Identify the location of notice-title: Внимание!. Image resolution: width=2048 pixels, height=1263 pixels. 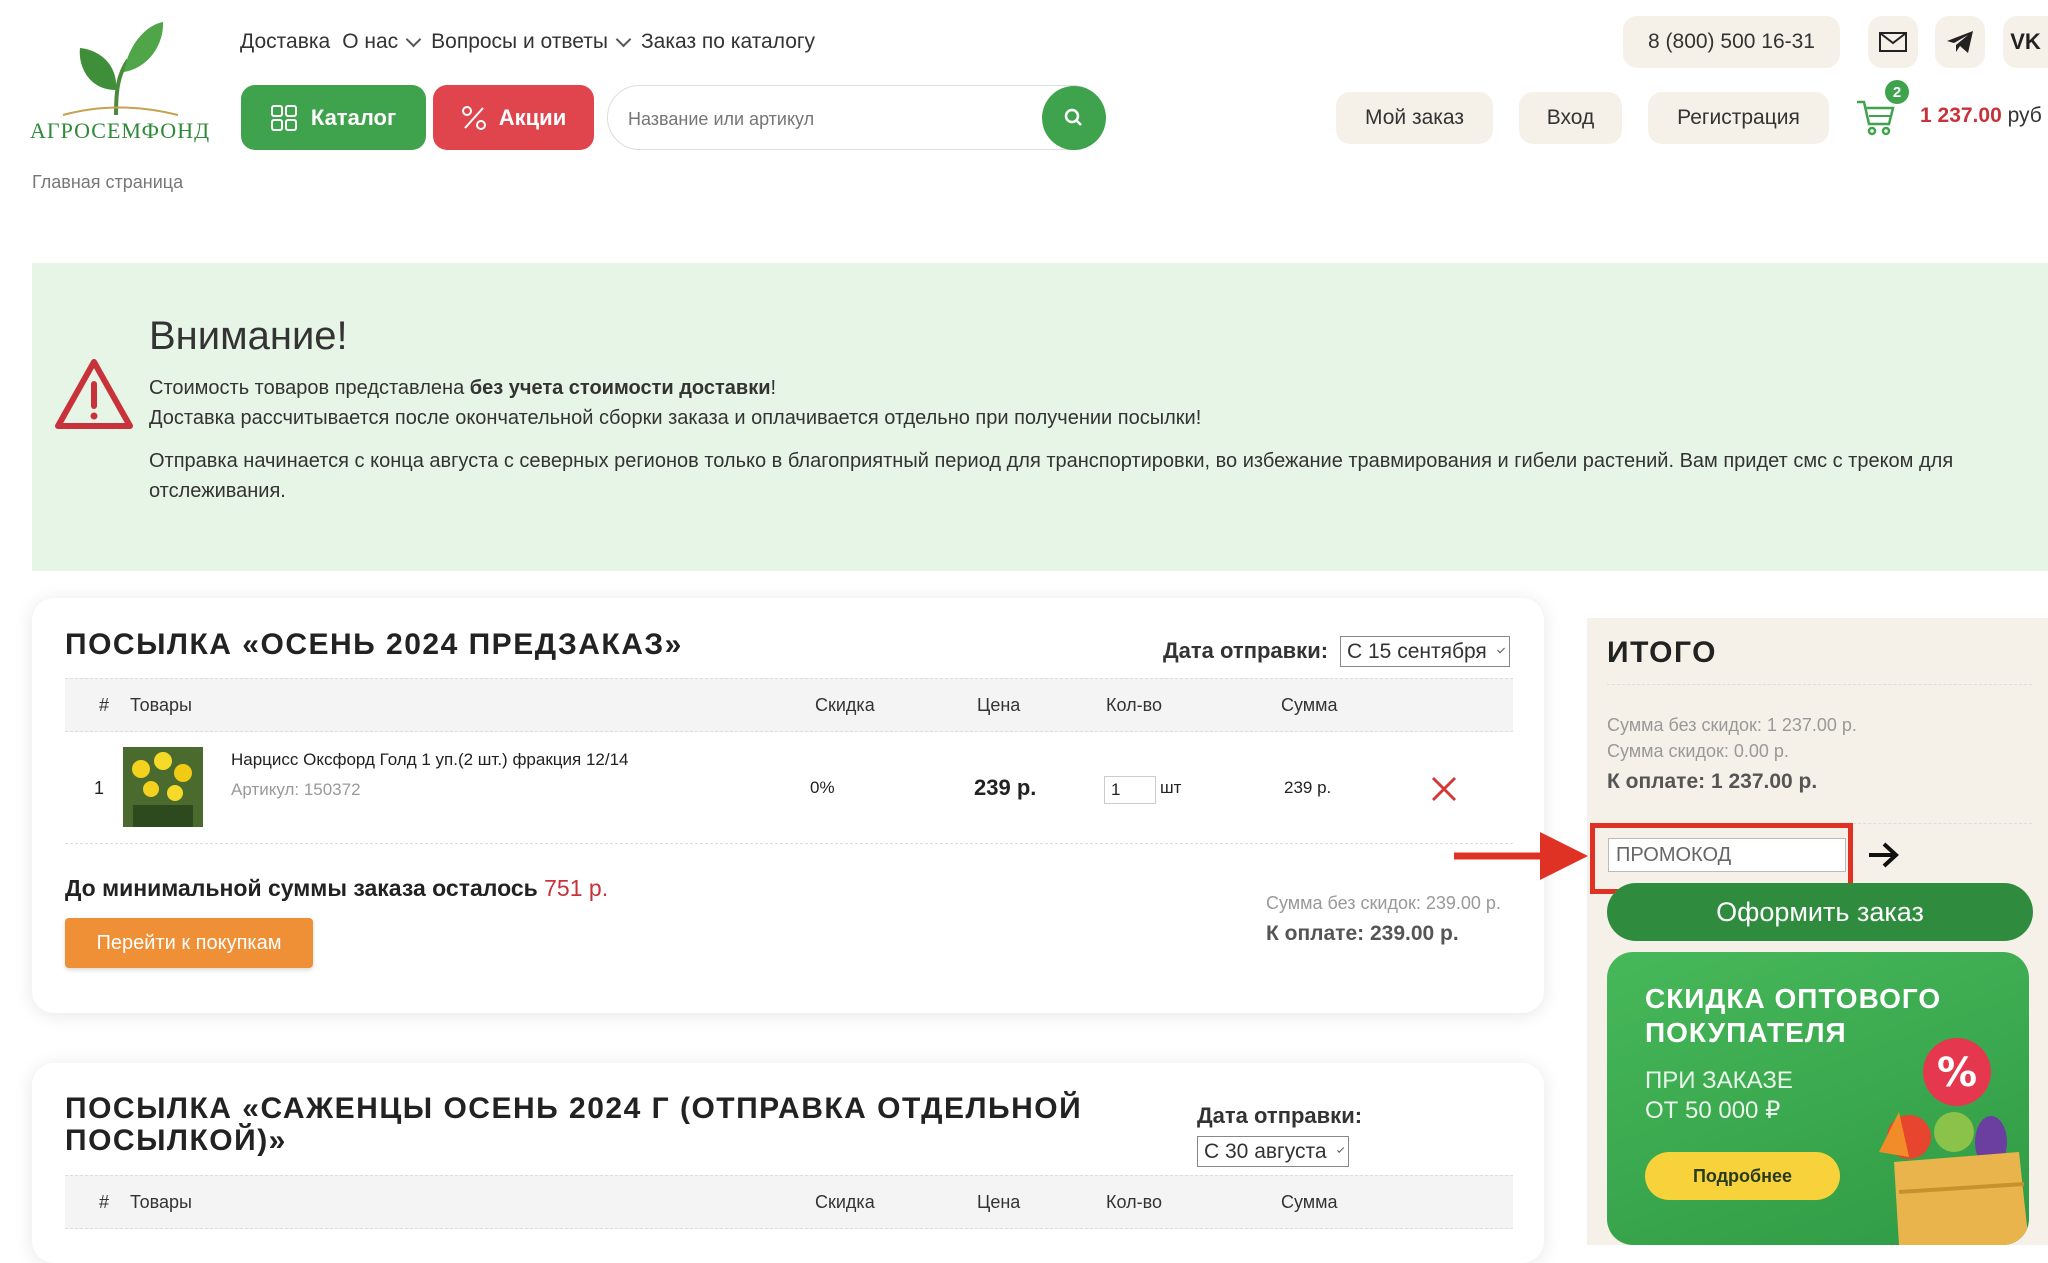
(248, 336).